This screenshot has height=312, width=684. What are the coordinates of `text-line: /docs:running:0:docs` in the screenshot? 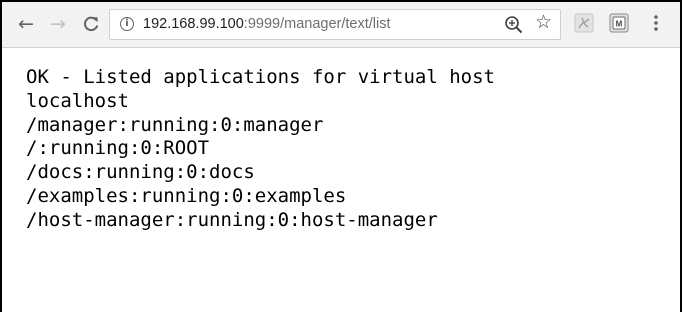 It's located at (140, 172).